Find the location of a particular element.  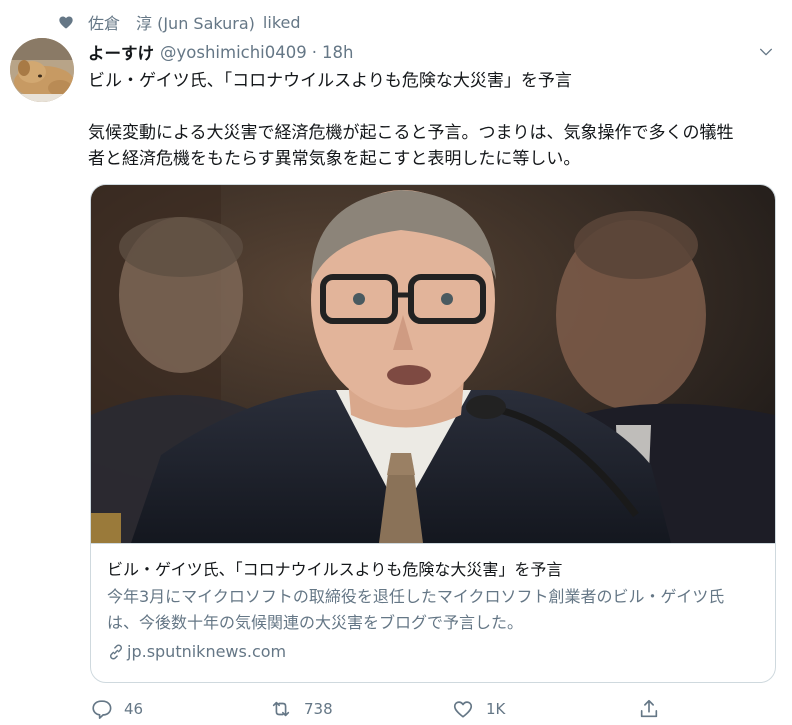

heart-icon is located at coordinates (66, 22).